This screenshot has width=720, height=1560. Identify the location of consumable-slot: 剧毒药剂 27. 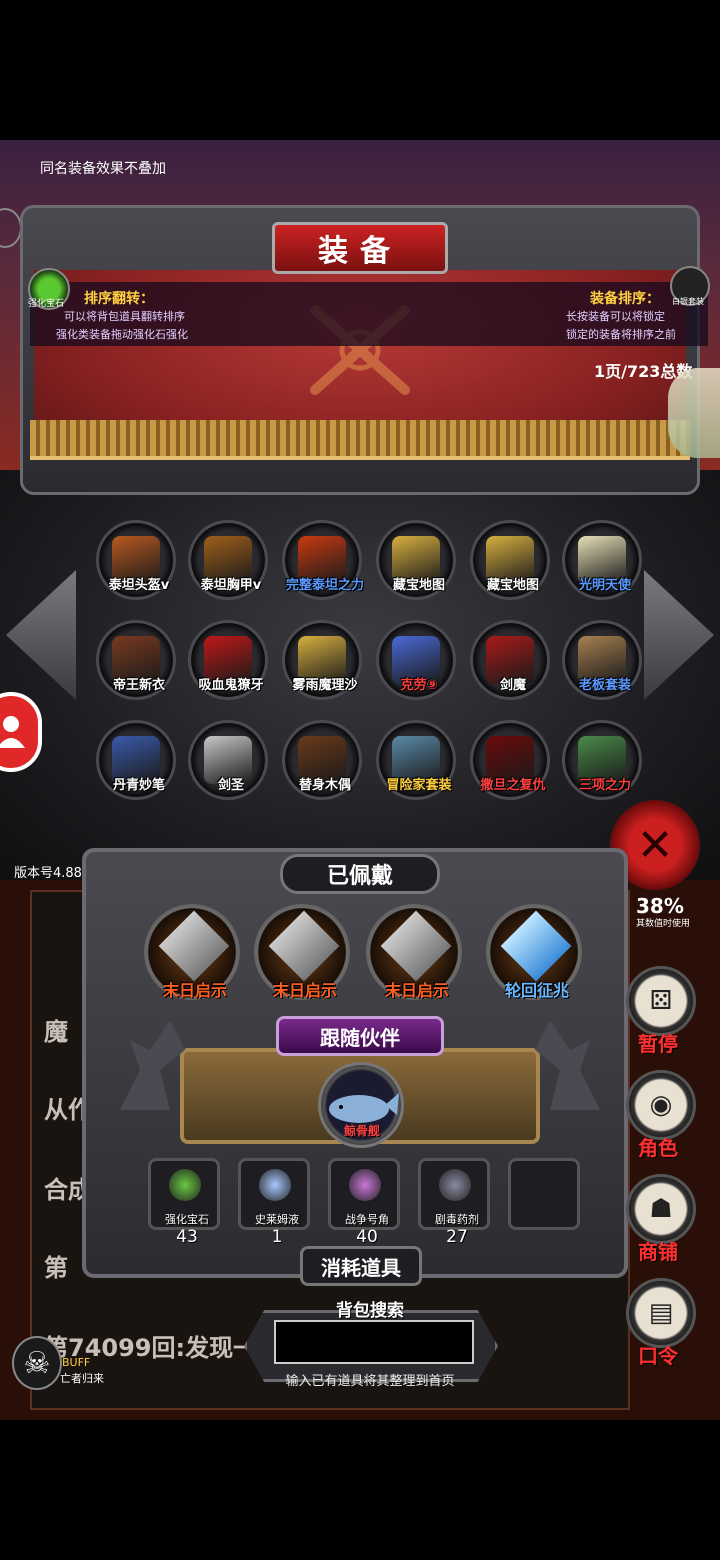
(454, 1202).